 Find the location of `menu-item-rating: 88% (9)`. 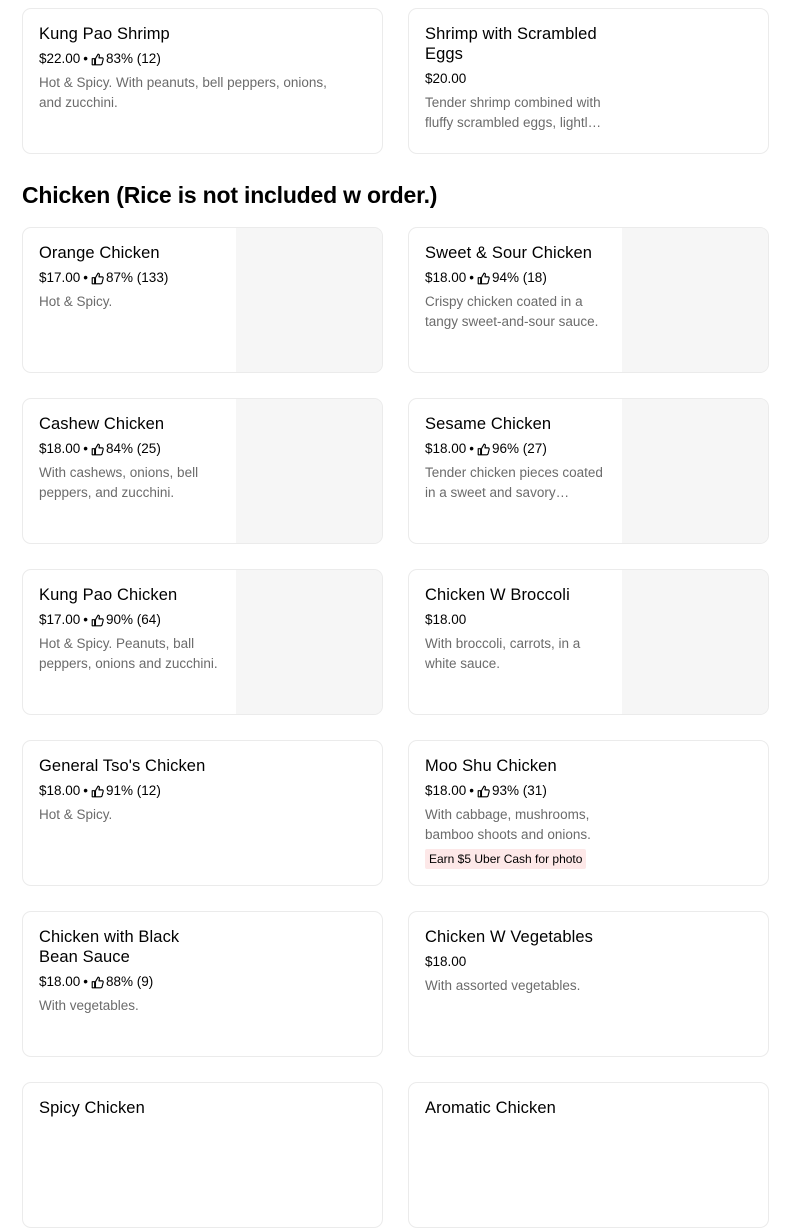

menu-item-rating: 88% (9) is located at coordinates (130, 981).